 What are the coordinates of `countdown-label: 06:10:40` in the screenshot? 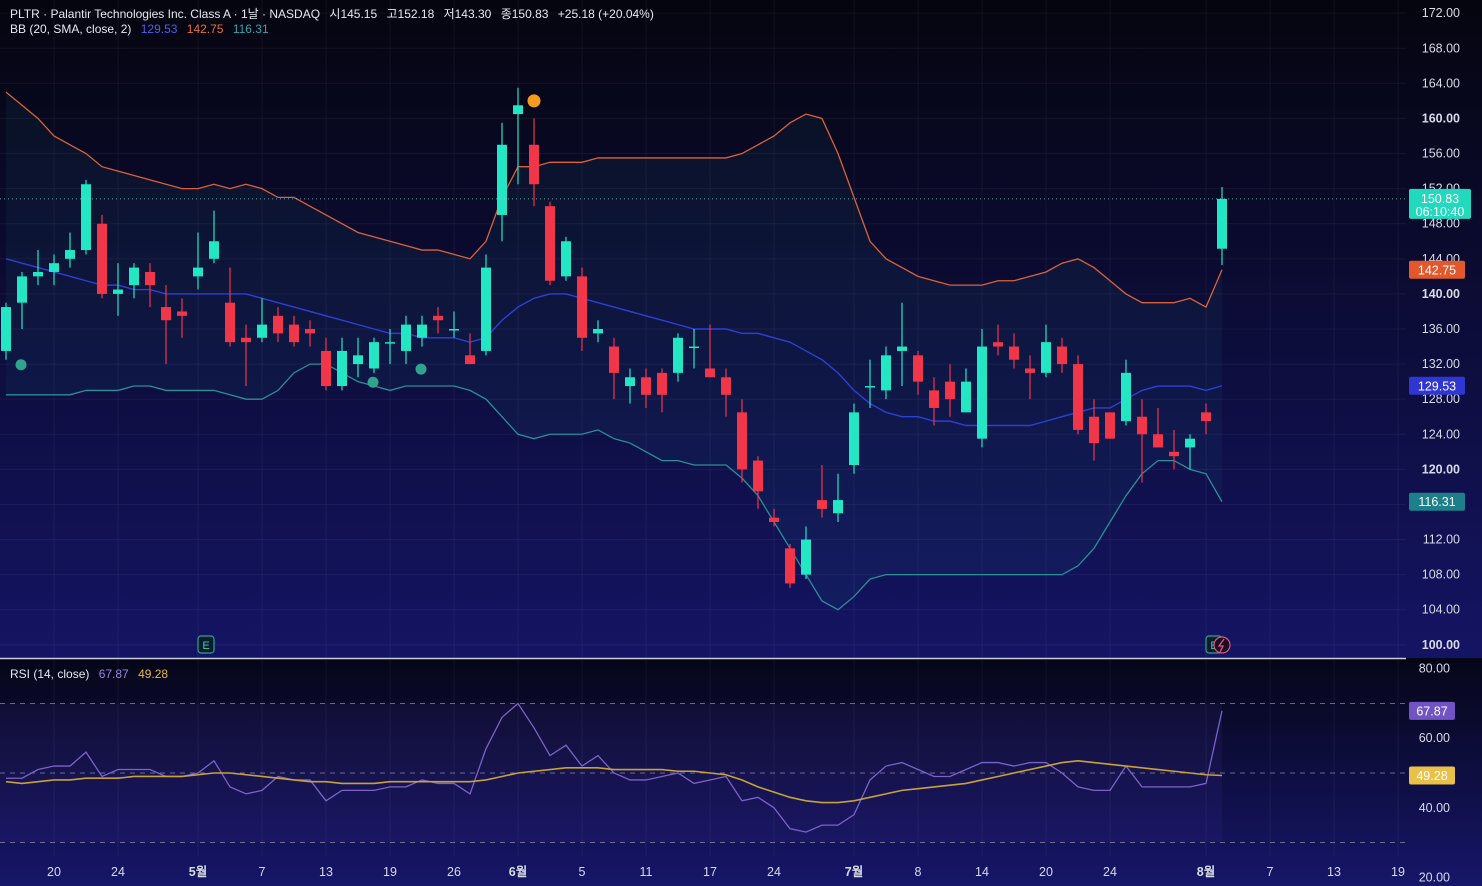 It's located at (1440, 212).